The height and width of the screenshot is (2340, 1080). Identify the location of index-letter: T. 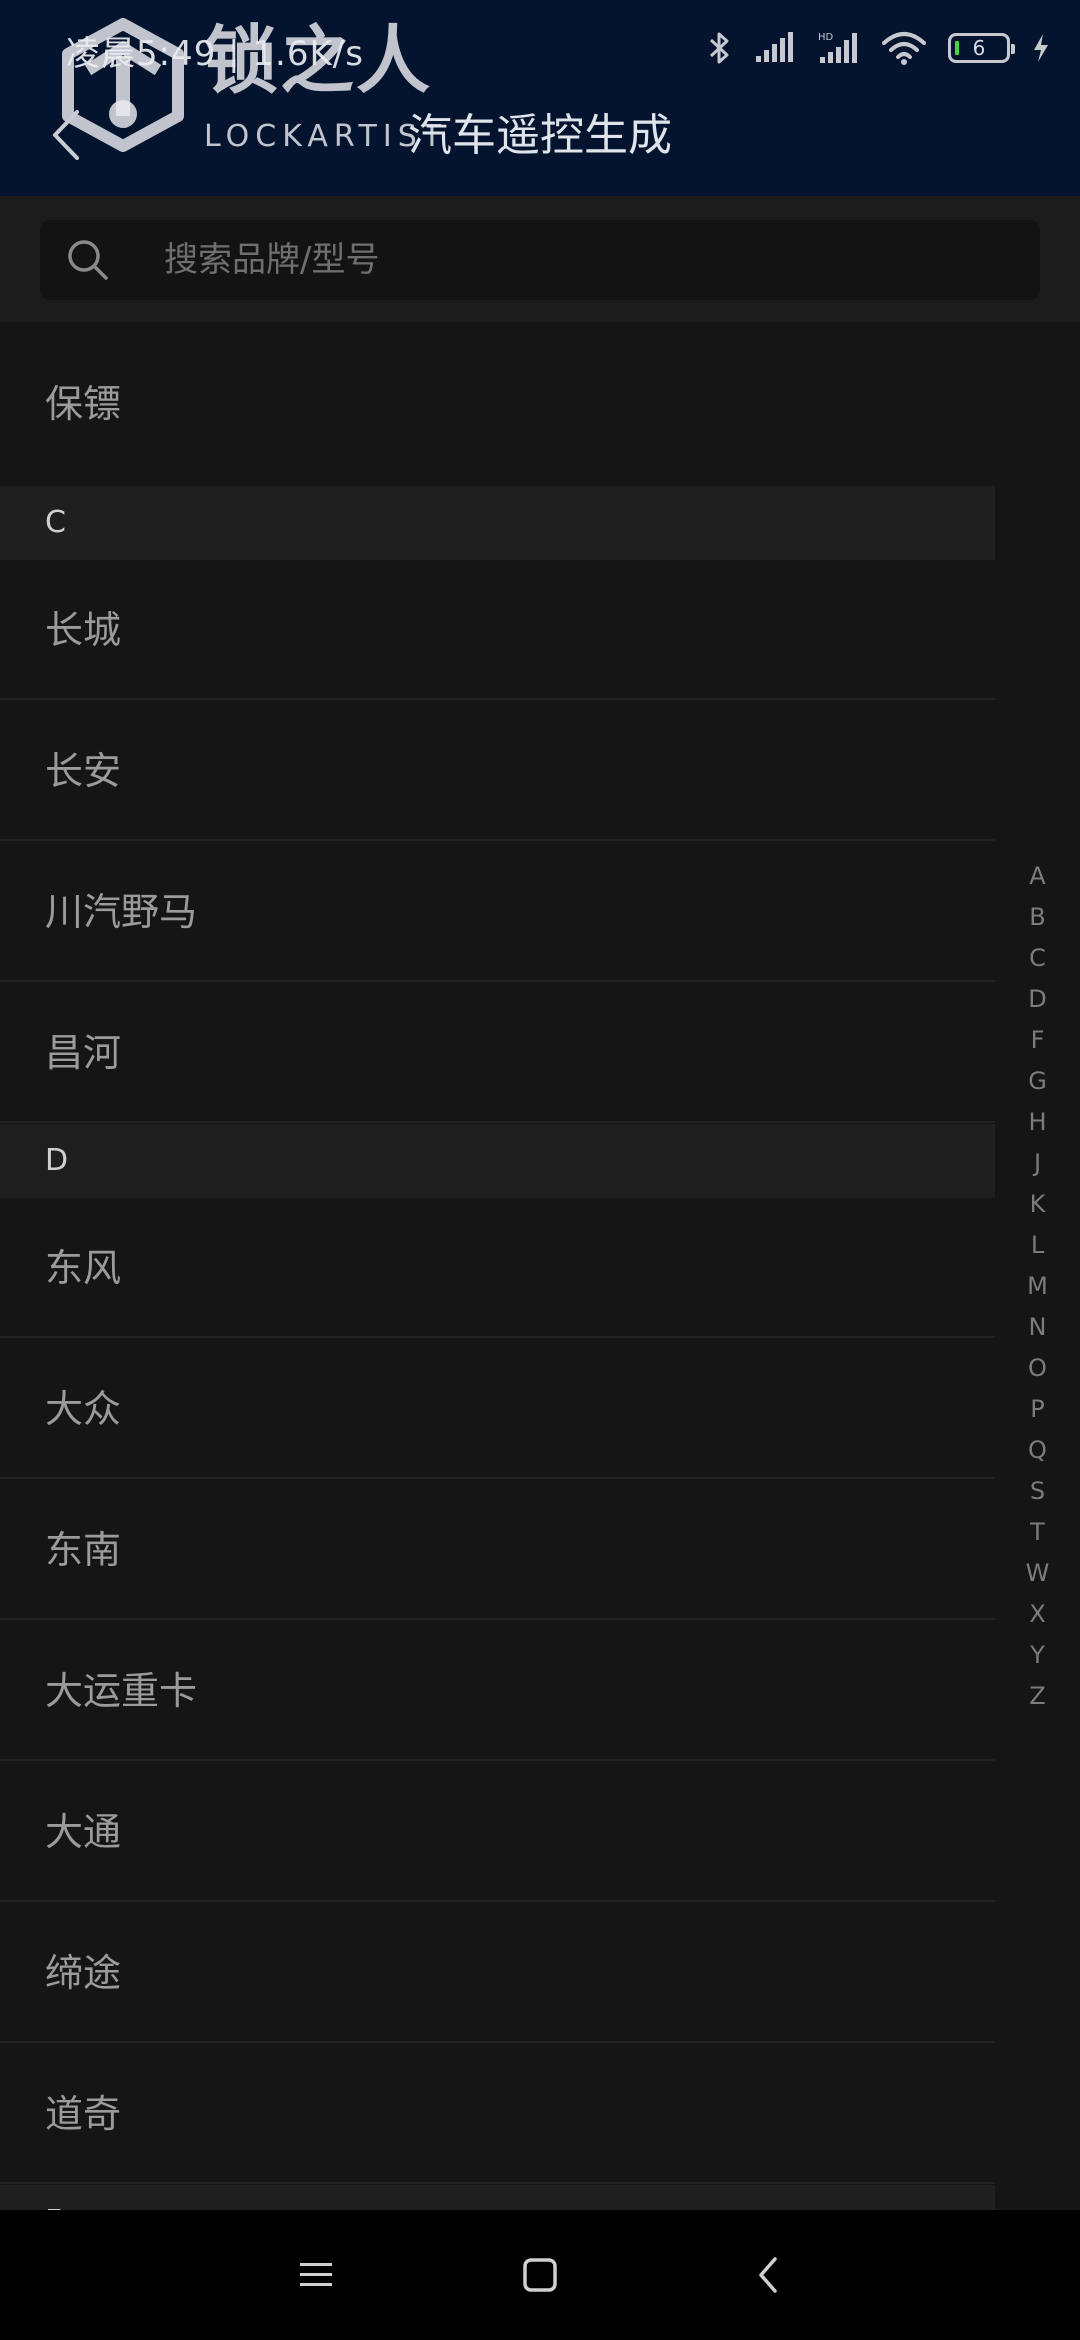
(1037, 1532).